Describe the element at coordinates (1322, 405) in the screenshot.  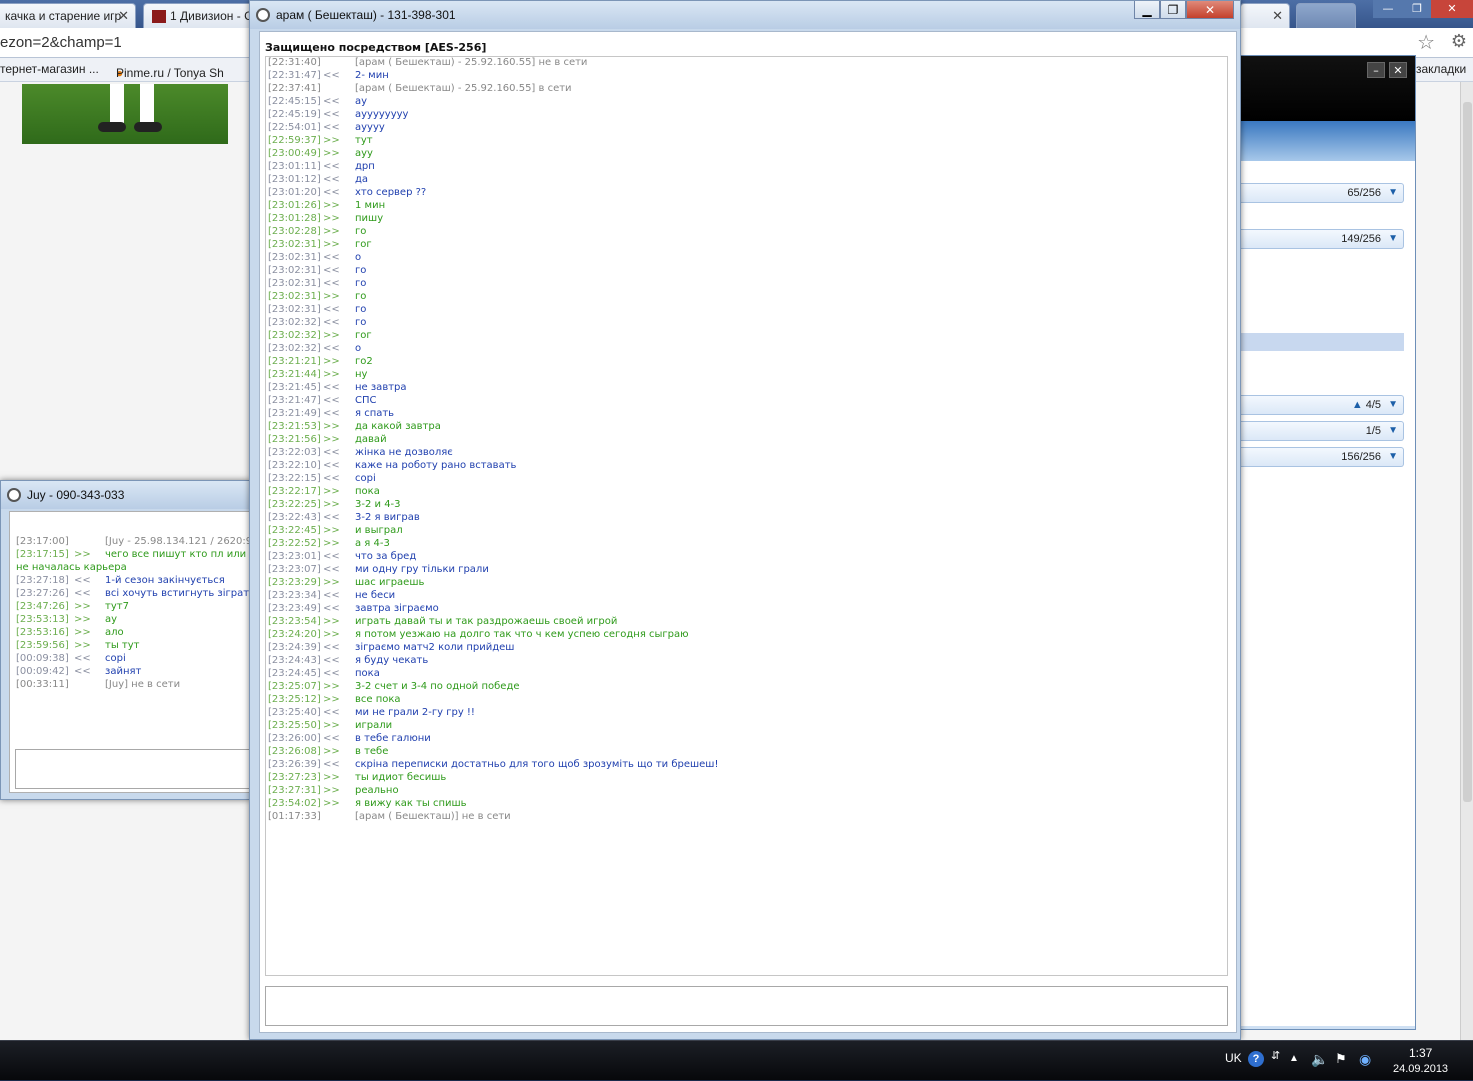
I see `progress-row: ▲ 4/5 ▼` at that location.